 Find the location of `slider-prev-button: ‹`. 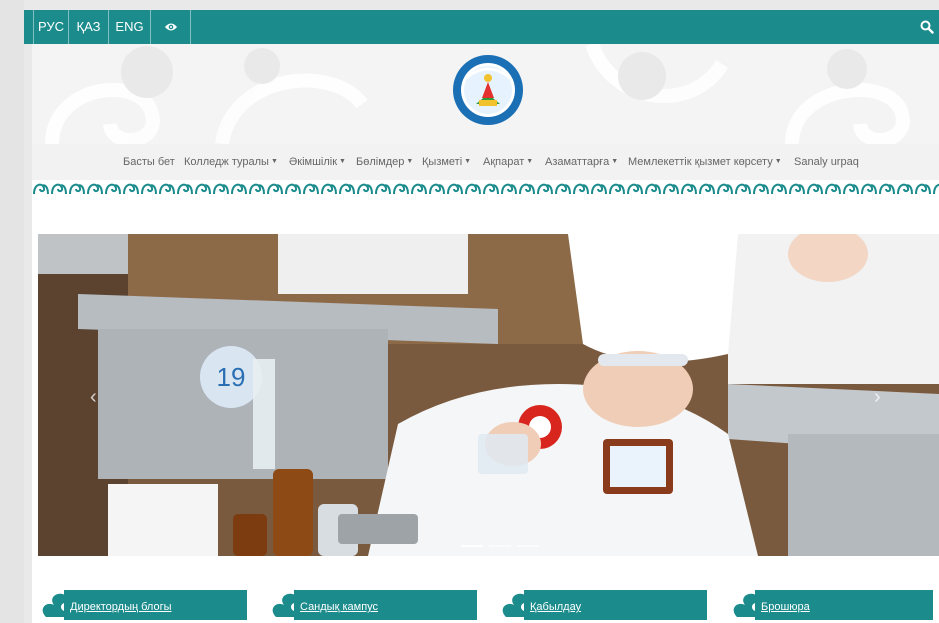

slider-prev-button: ‹ is located at coordinates (93, 397).